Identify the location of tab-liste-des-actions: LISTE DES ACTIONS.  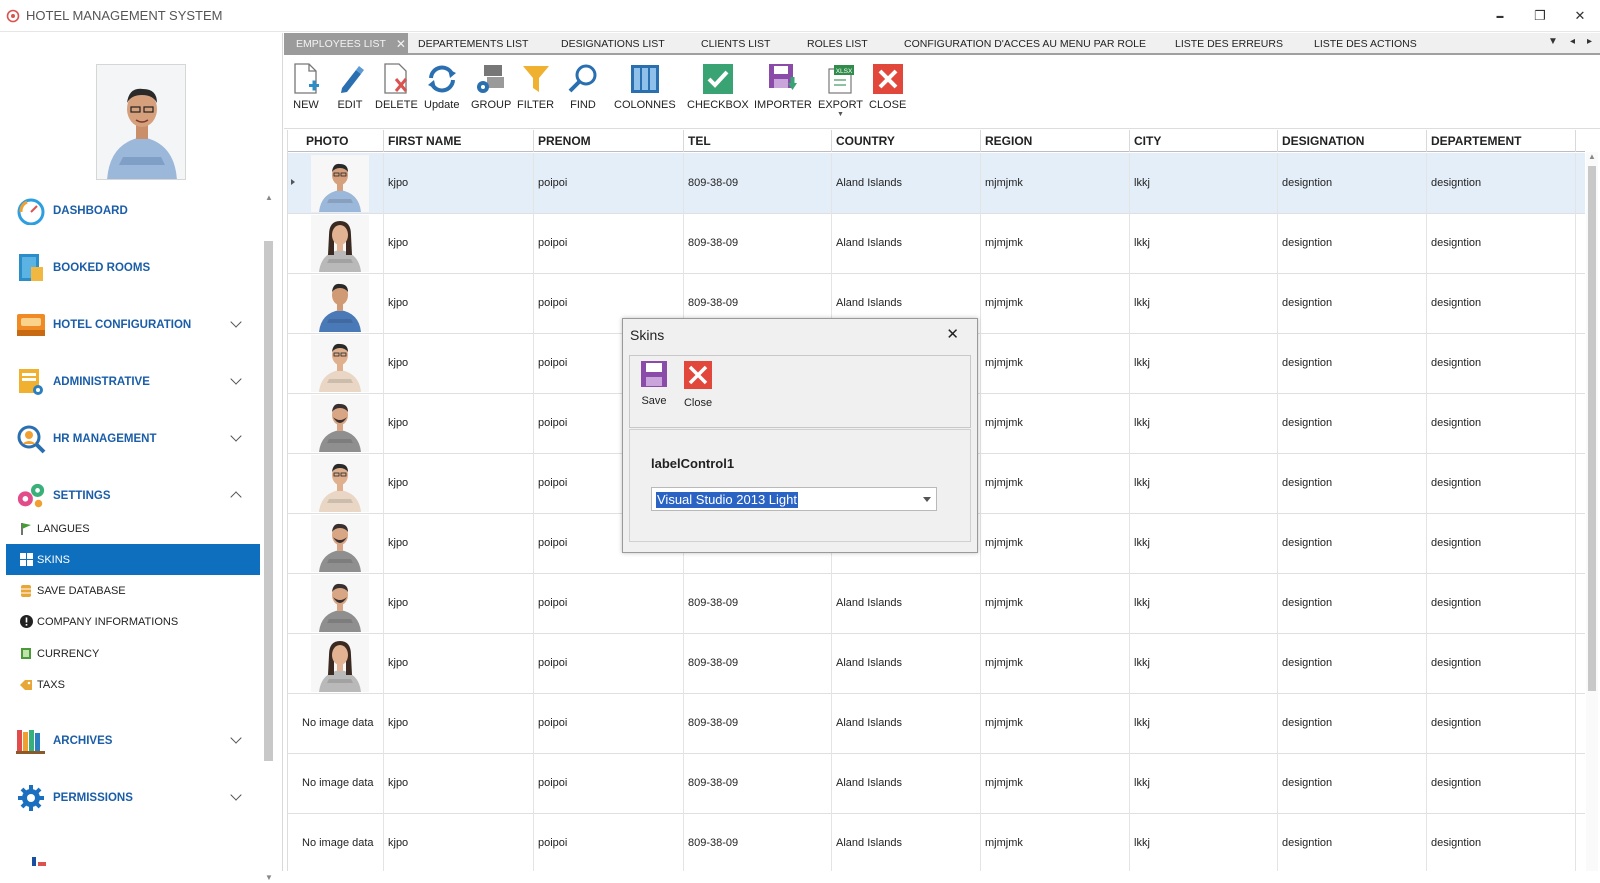
(1365, 44).